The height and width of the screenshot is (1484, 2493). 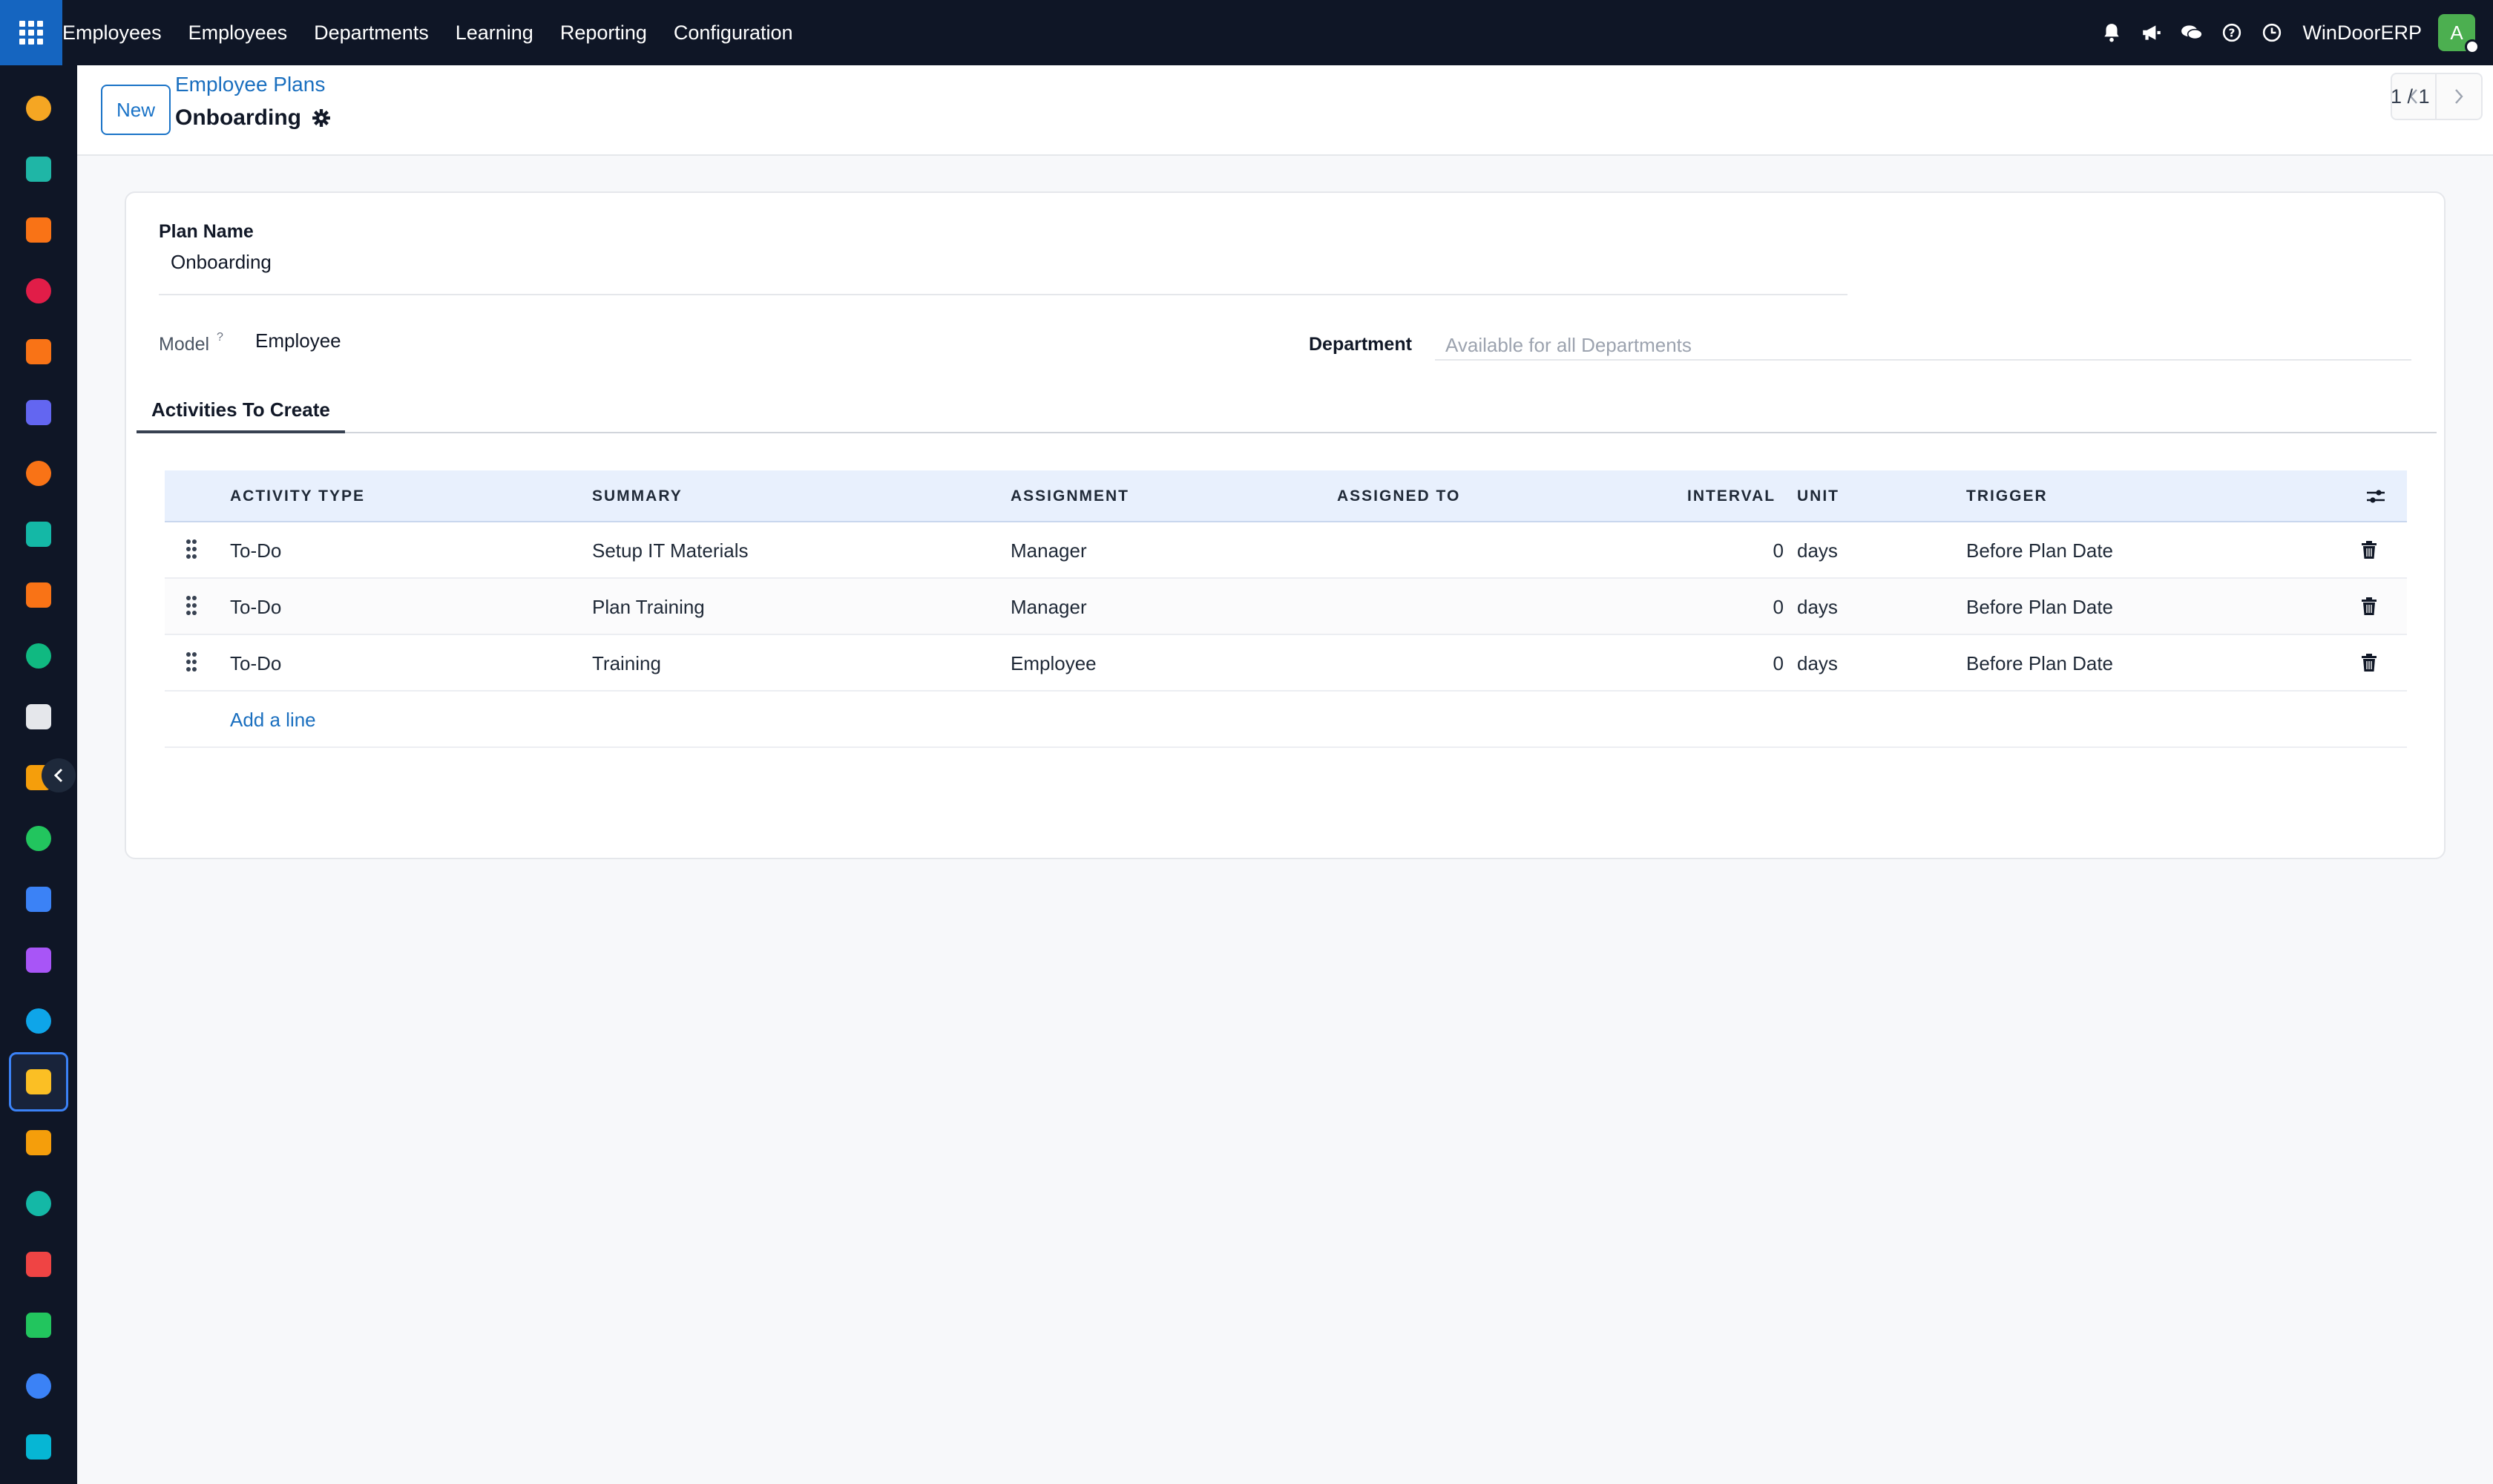 What do you see at coordinates (2459, 34) in the screenshot?
I see `user-avatar: A` at bounding box center [2459, 34].